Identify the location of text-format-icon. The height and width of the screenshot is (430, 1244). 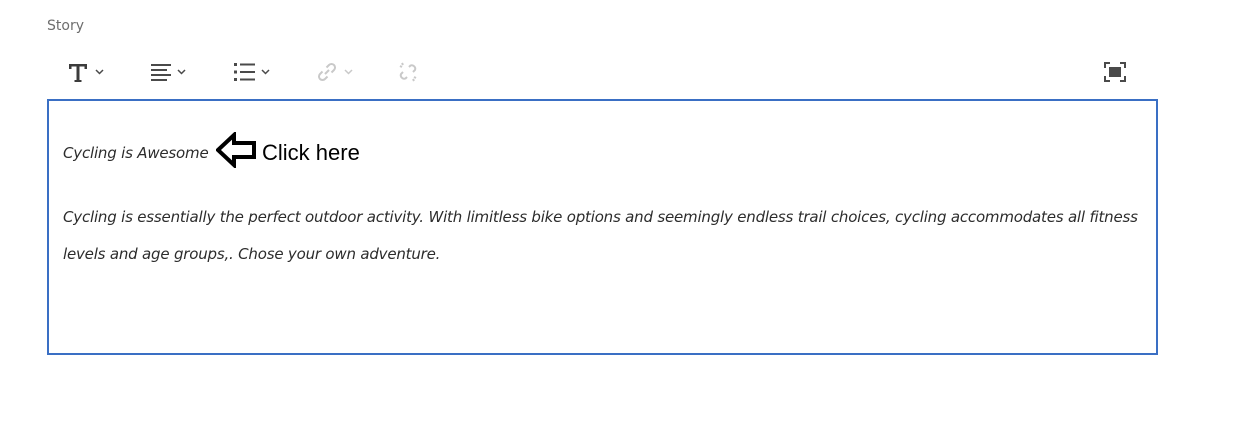
(78, 72).